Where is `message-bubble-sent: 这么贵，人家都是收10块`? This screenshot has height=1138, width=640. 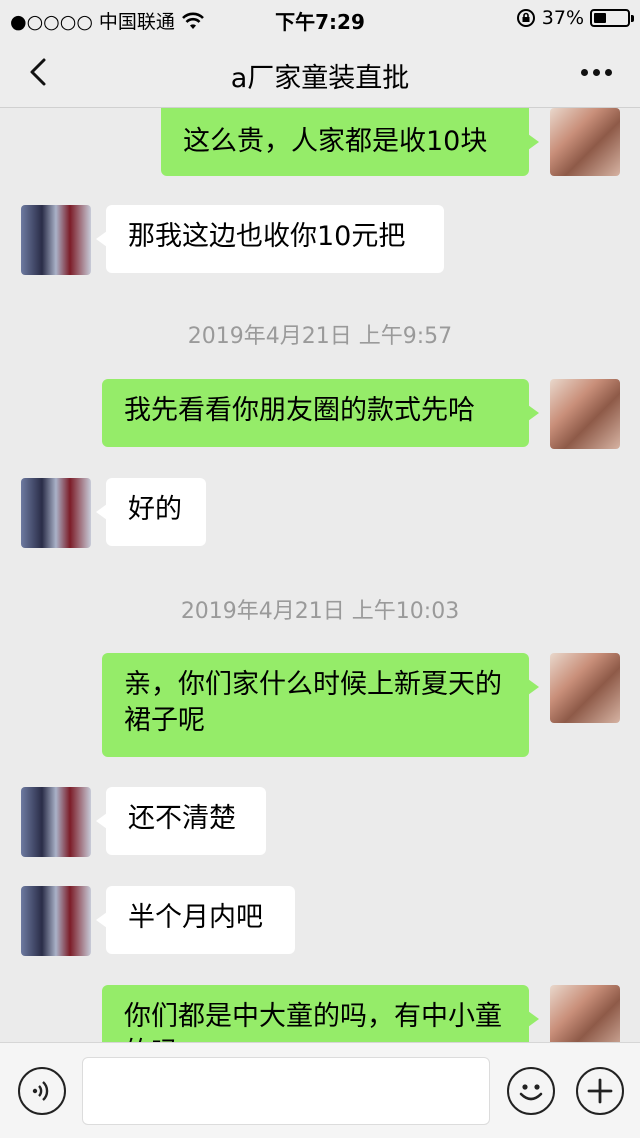
message-bubble-sent: 这么贵，人家都是收10块 is located at coordinates (350, 142).